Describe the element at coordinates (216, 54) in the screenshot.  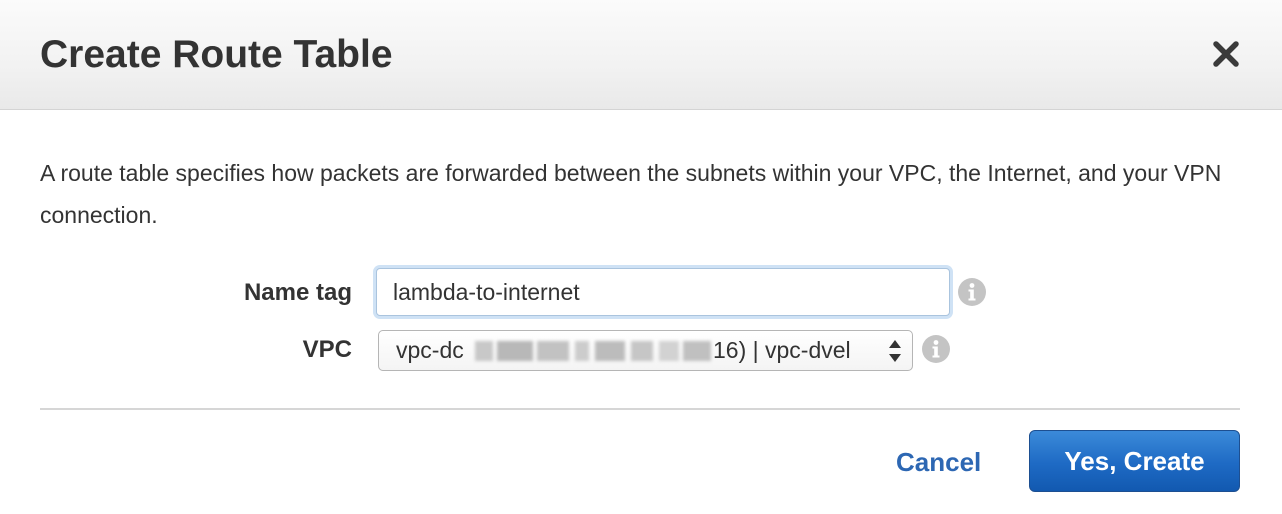
I see `dialog-title: Create Route Table` at that location.